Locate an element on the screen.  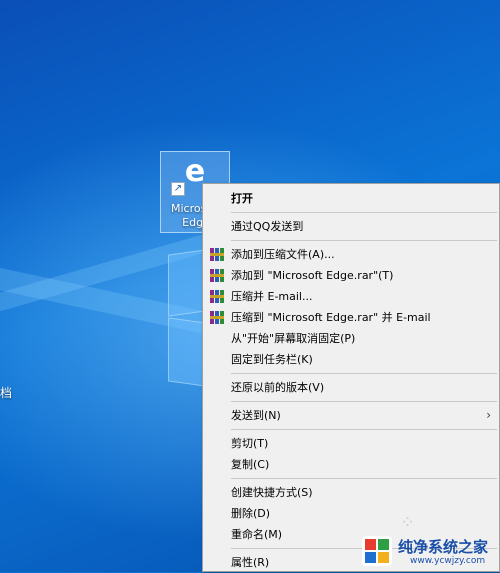
menu-item-compress-to-rar-and-email: 压缩到 "Microsoft Edge.rar" 并 E-mail is located at coordinates (351, 317).